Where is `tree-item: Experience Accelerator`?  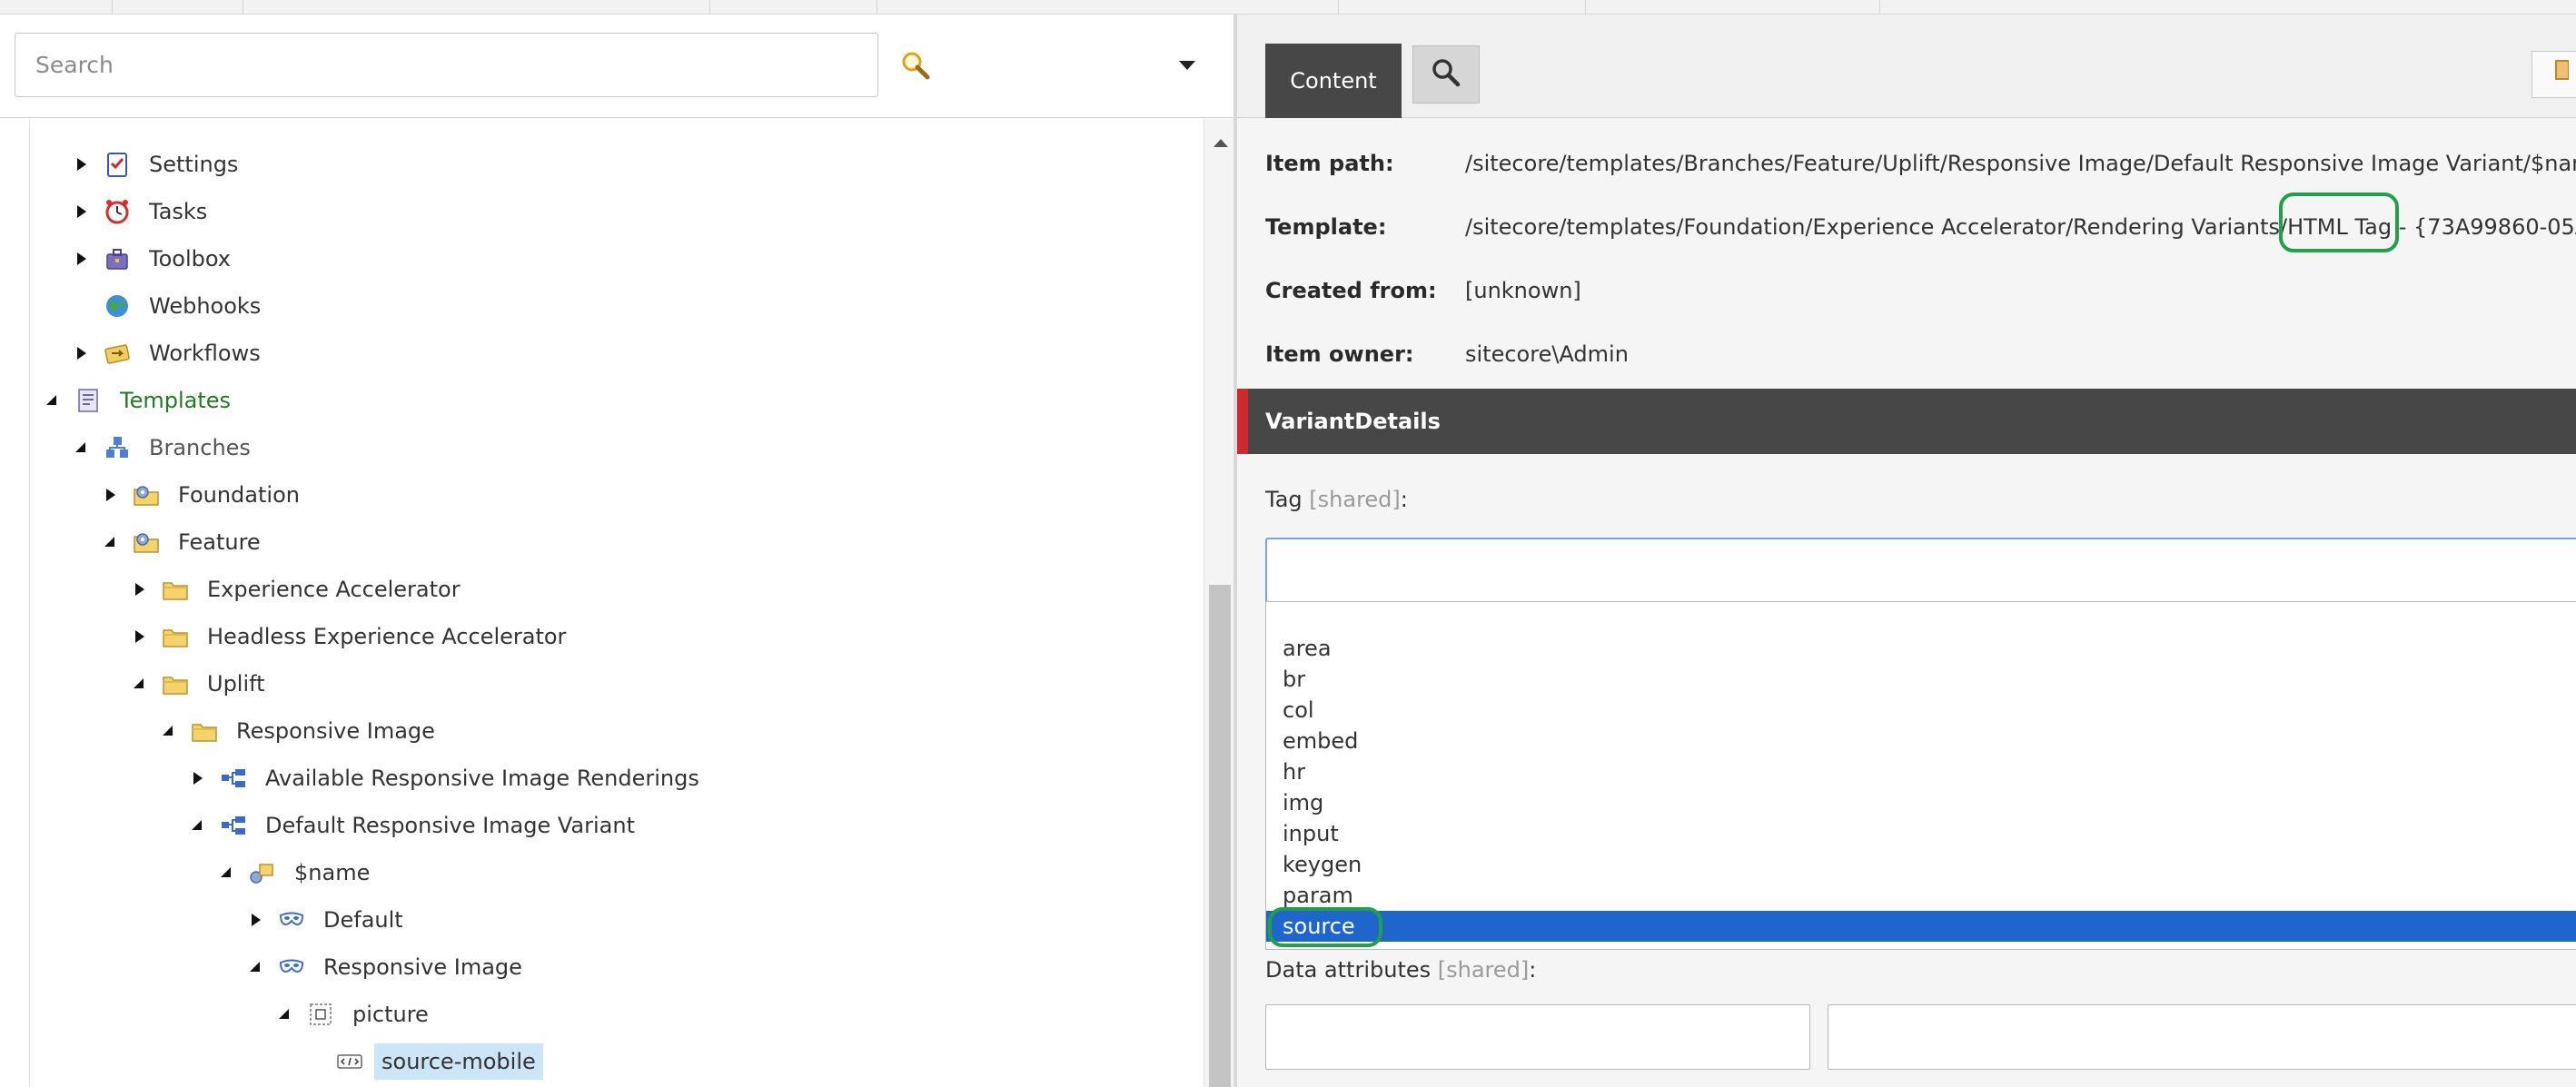 tree-item: Experience Accelerator is located at coordinates (300, 589).